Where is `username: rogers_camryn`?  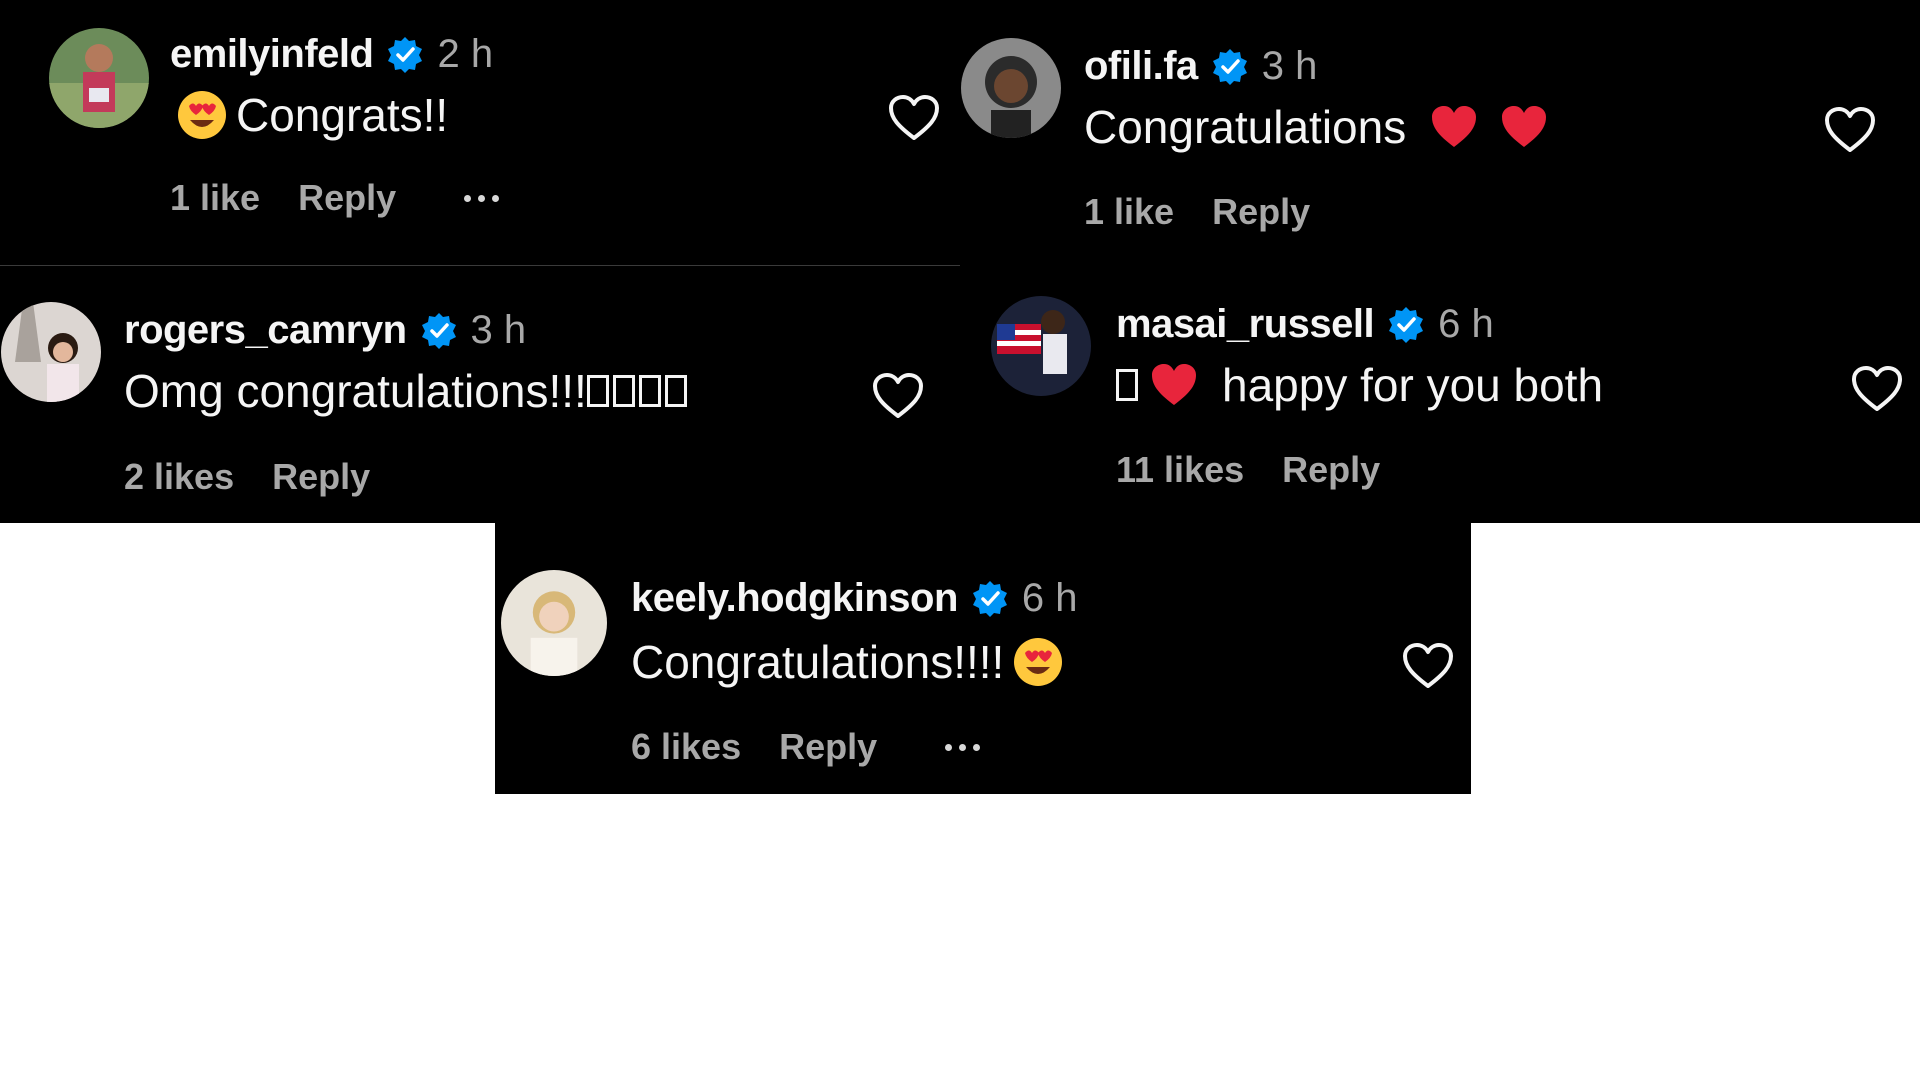 username: rogers_camryn is located at coordinates (265, 330).